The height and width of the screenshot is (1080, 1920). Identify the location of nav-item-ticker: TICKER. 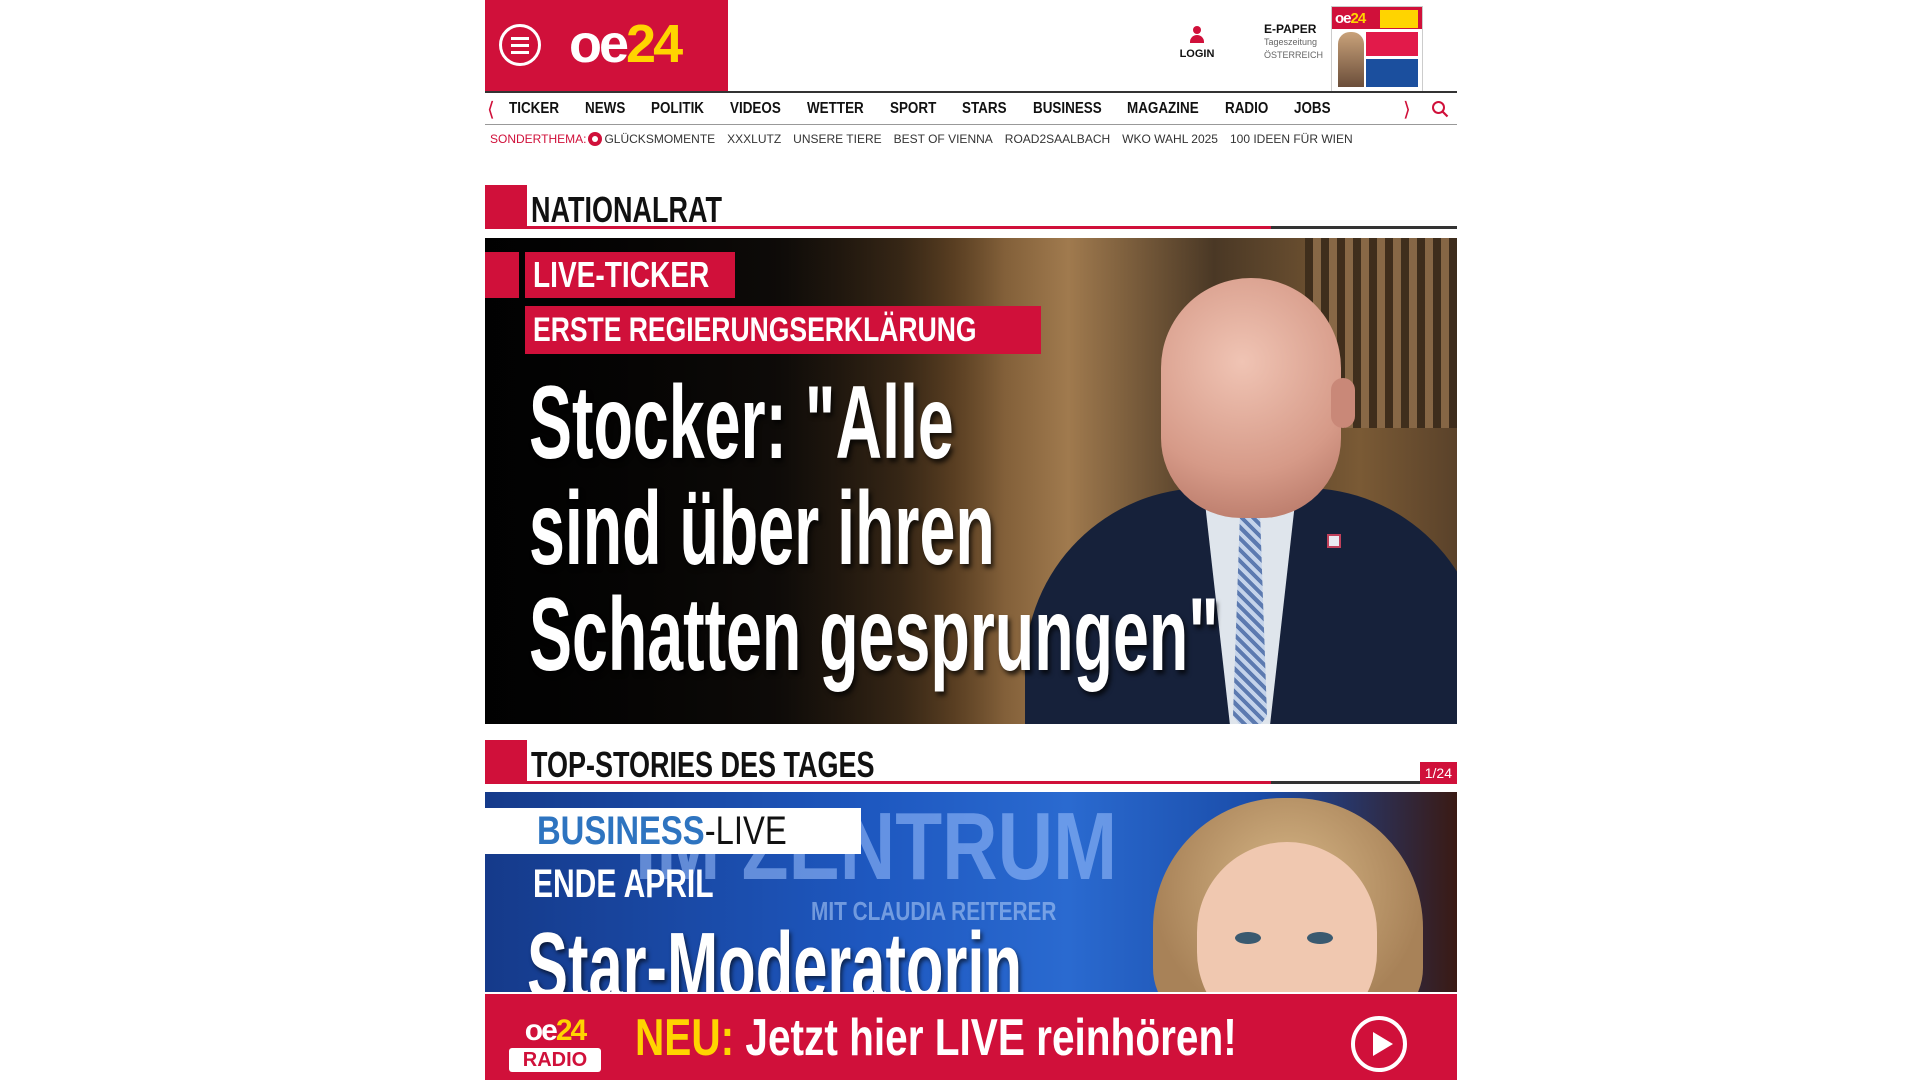
(534, 109).